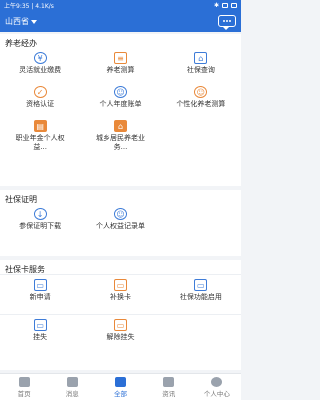 This screenshot has width=320, height=400. I want to click on section-title: 社保证明, so click(21, 199).